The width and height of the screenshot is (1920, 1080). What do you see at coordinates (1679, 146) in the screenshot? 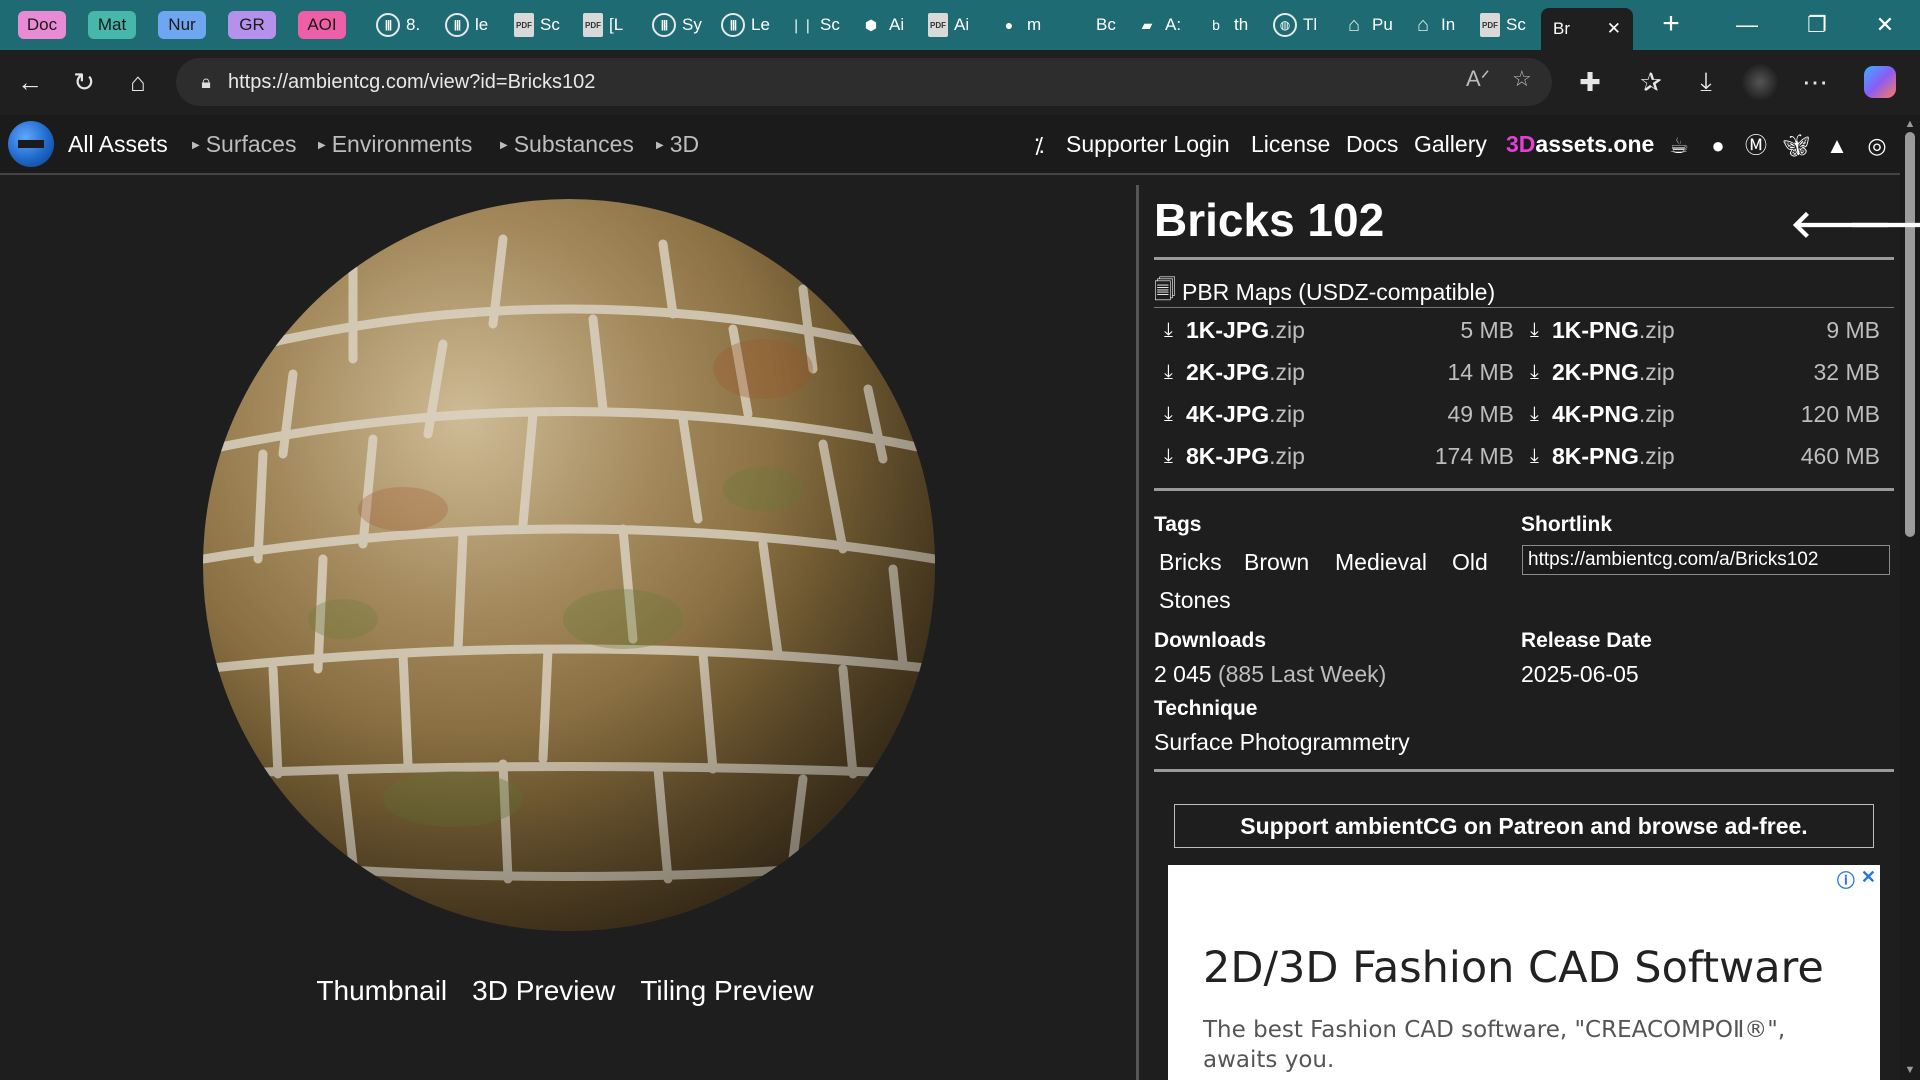
I see `kofi-icon: ☕︎` at bounding box center [1679, 146].